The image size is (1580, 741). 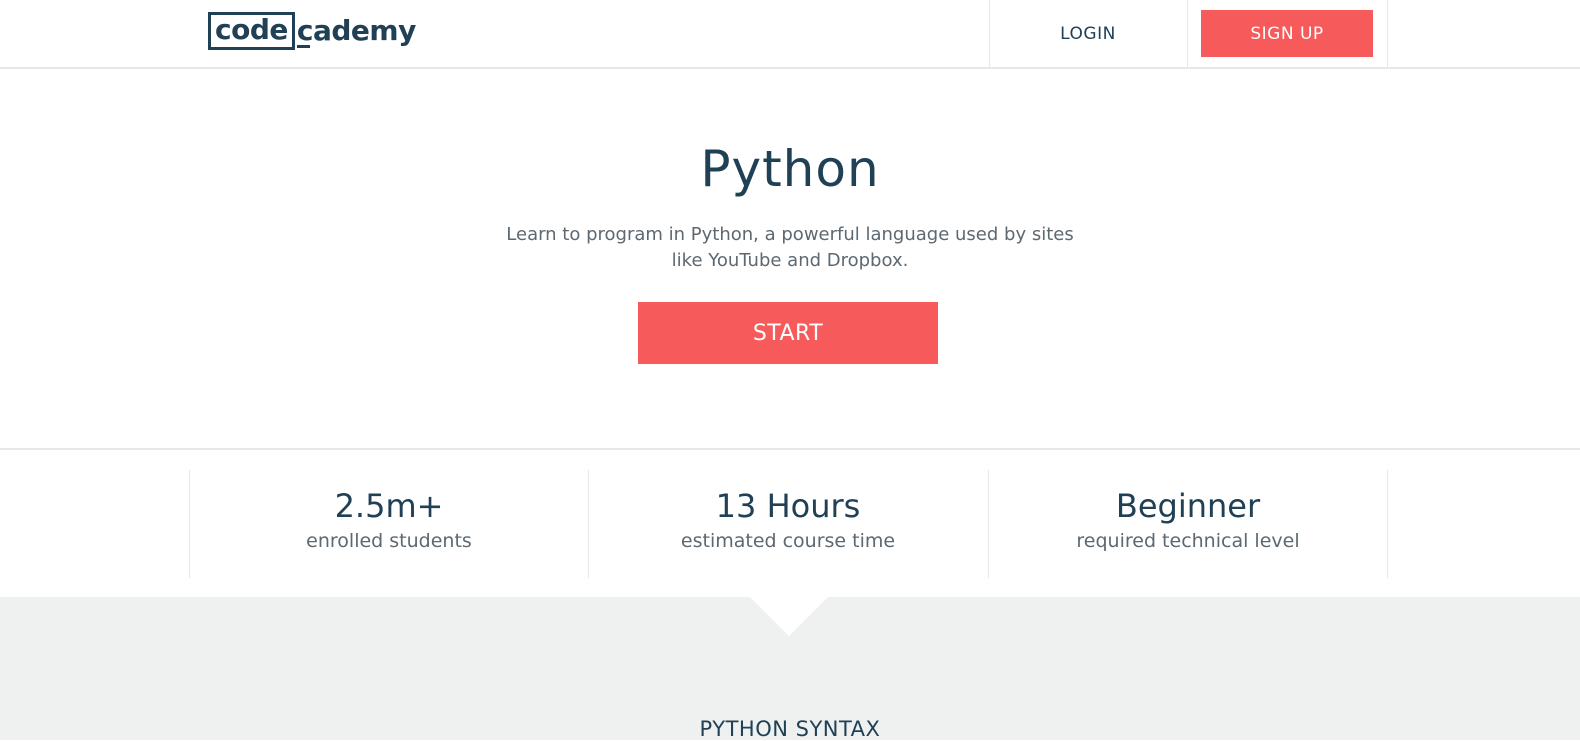 What do you see at coordinates (1088, 33) in the screenshot?
I see `login-button: LOGIN` at bounding box center [1088, 33].